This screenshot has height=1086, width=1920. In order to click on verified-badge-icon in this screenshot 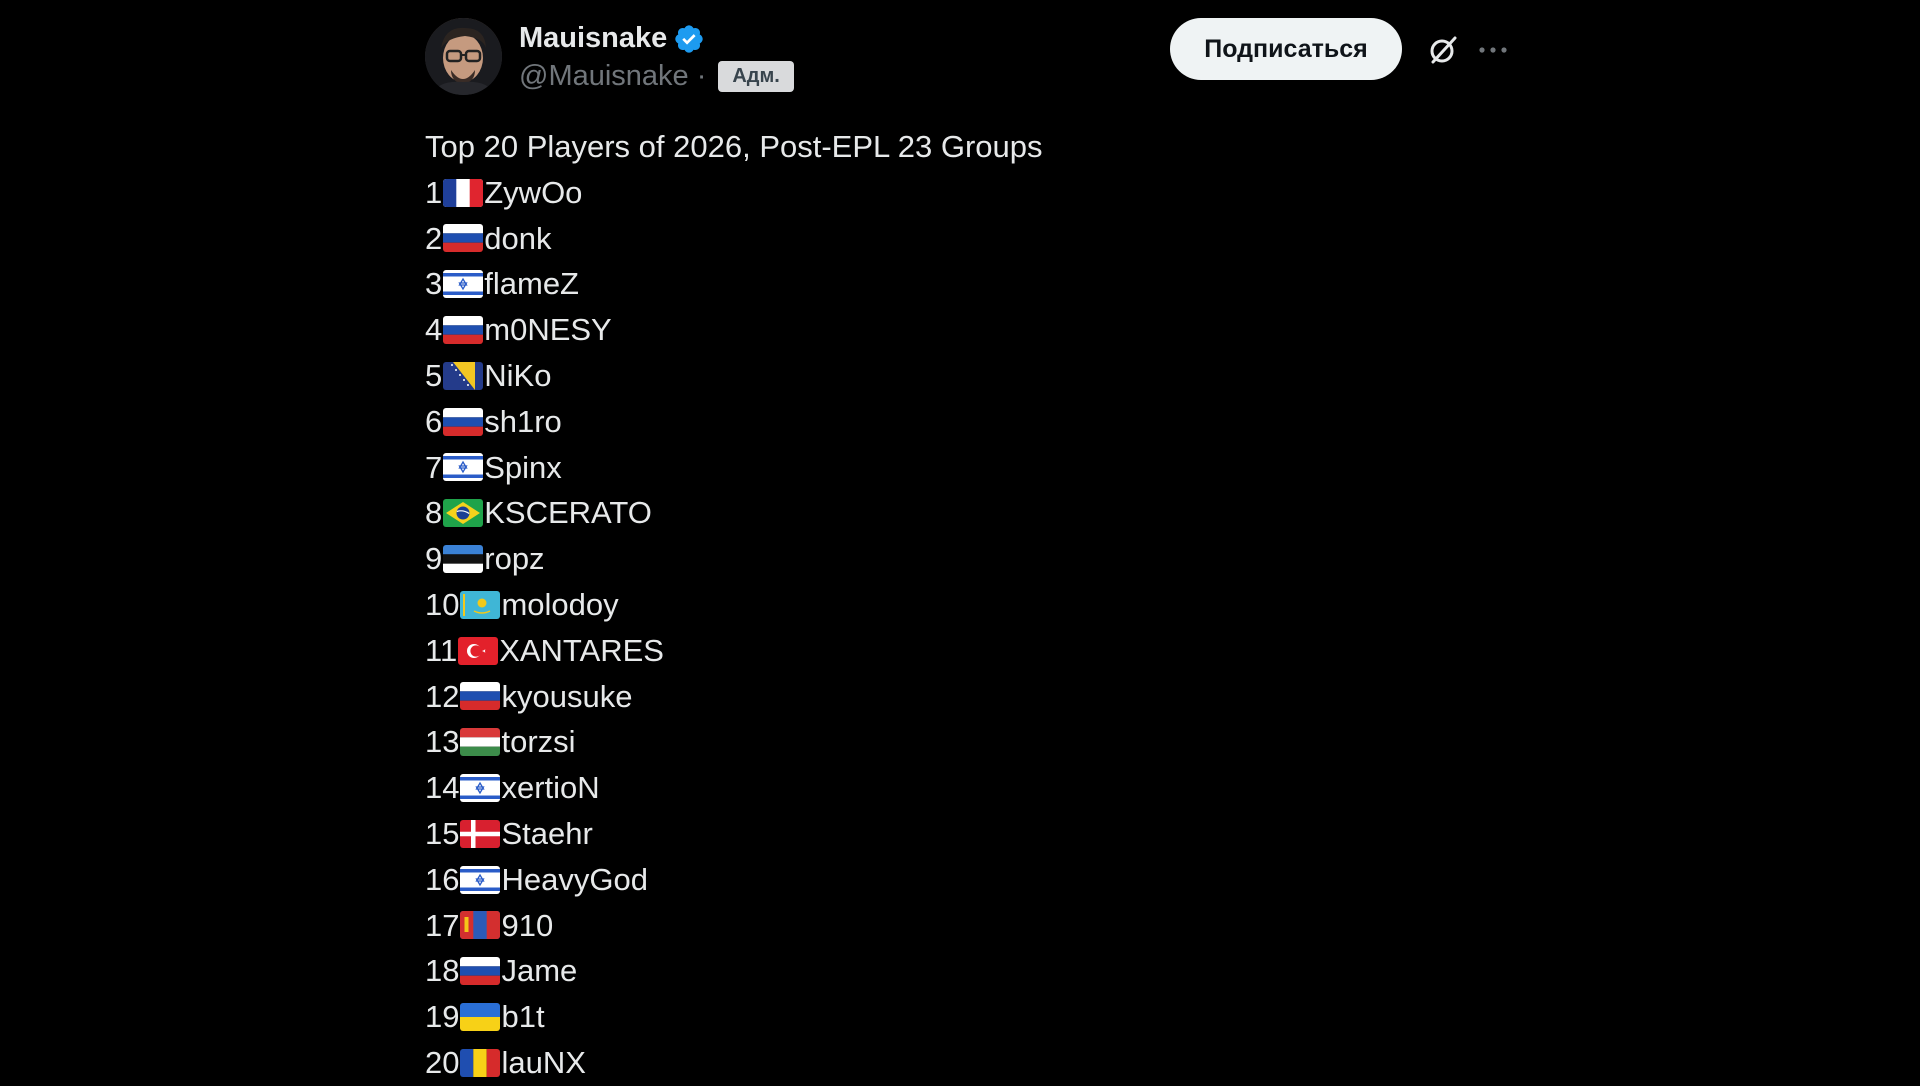, I will do `click(689, 39)`.